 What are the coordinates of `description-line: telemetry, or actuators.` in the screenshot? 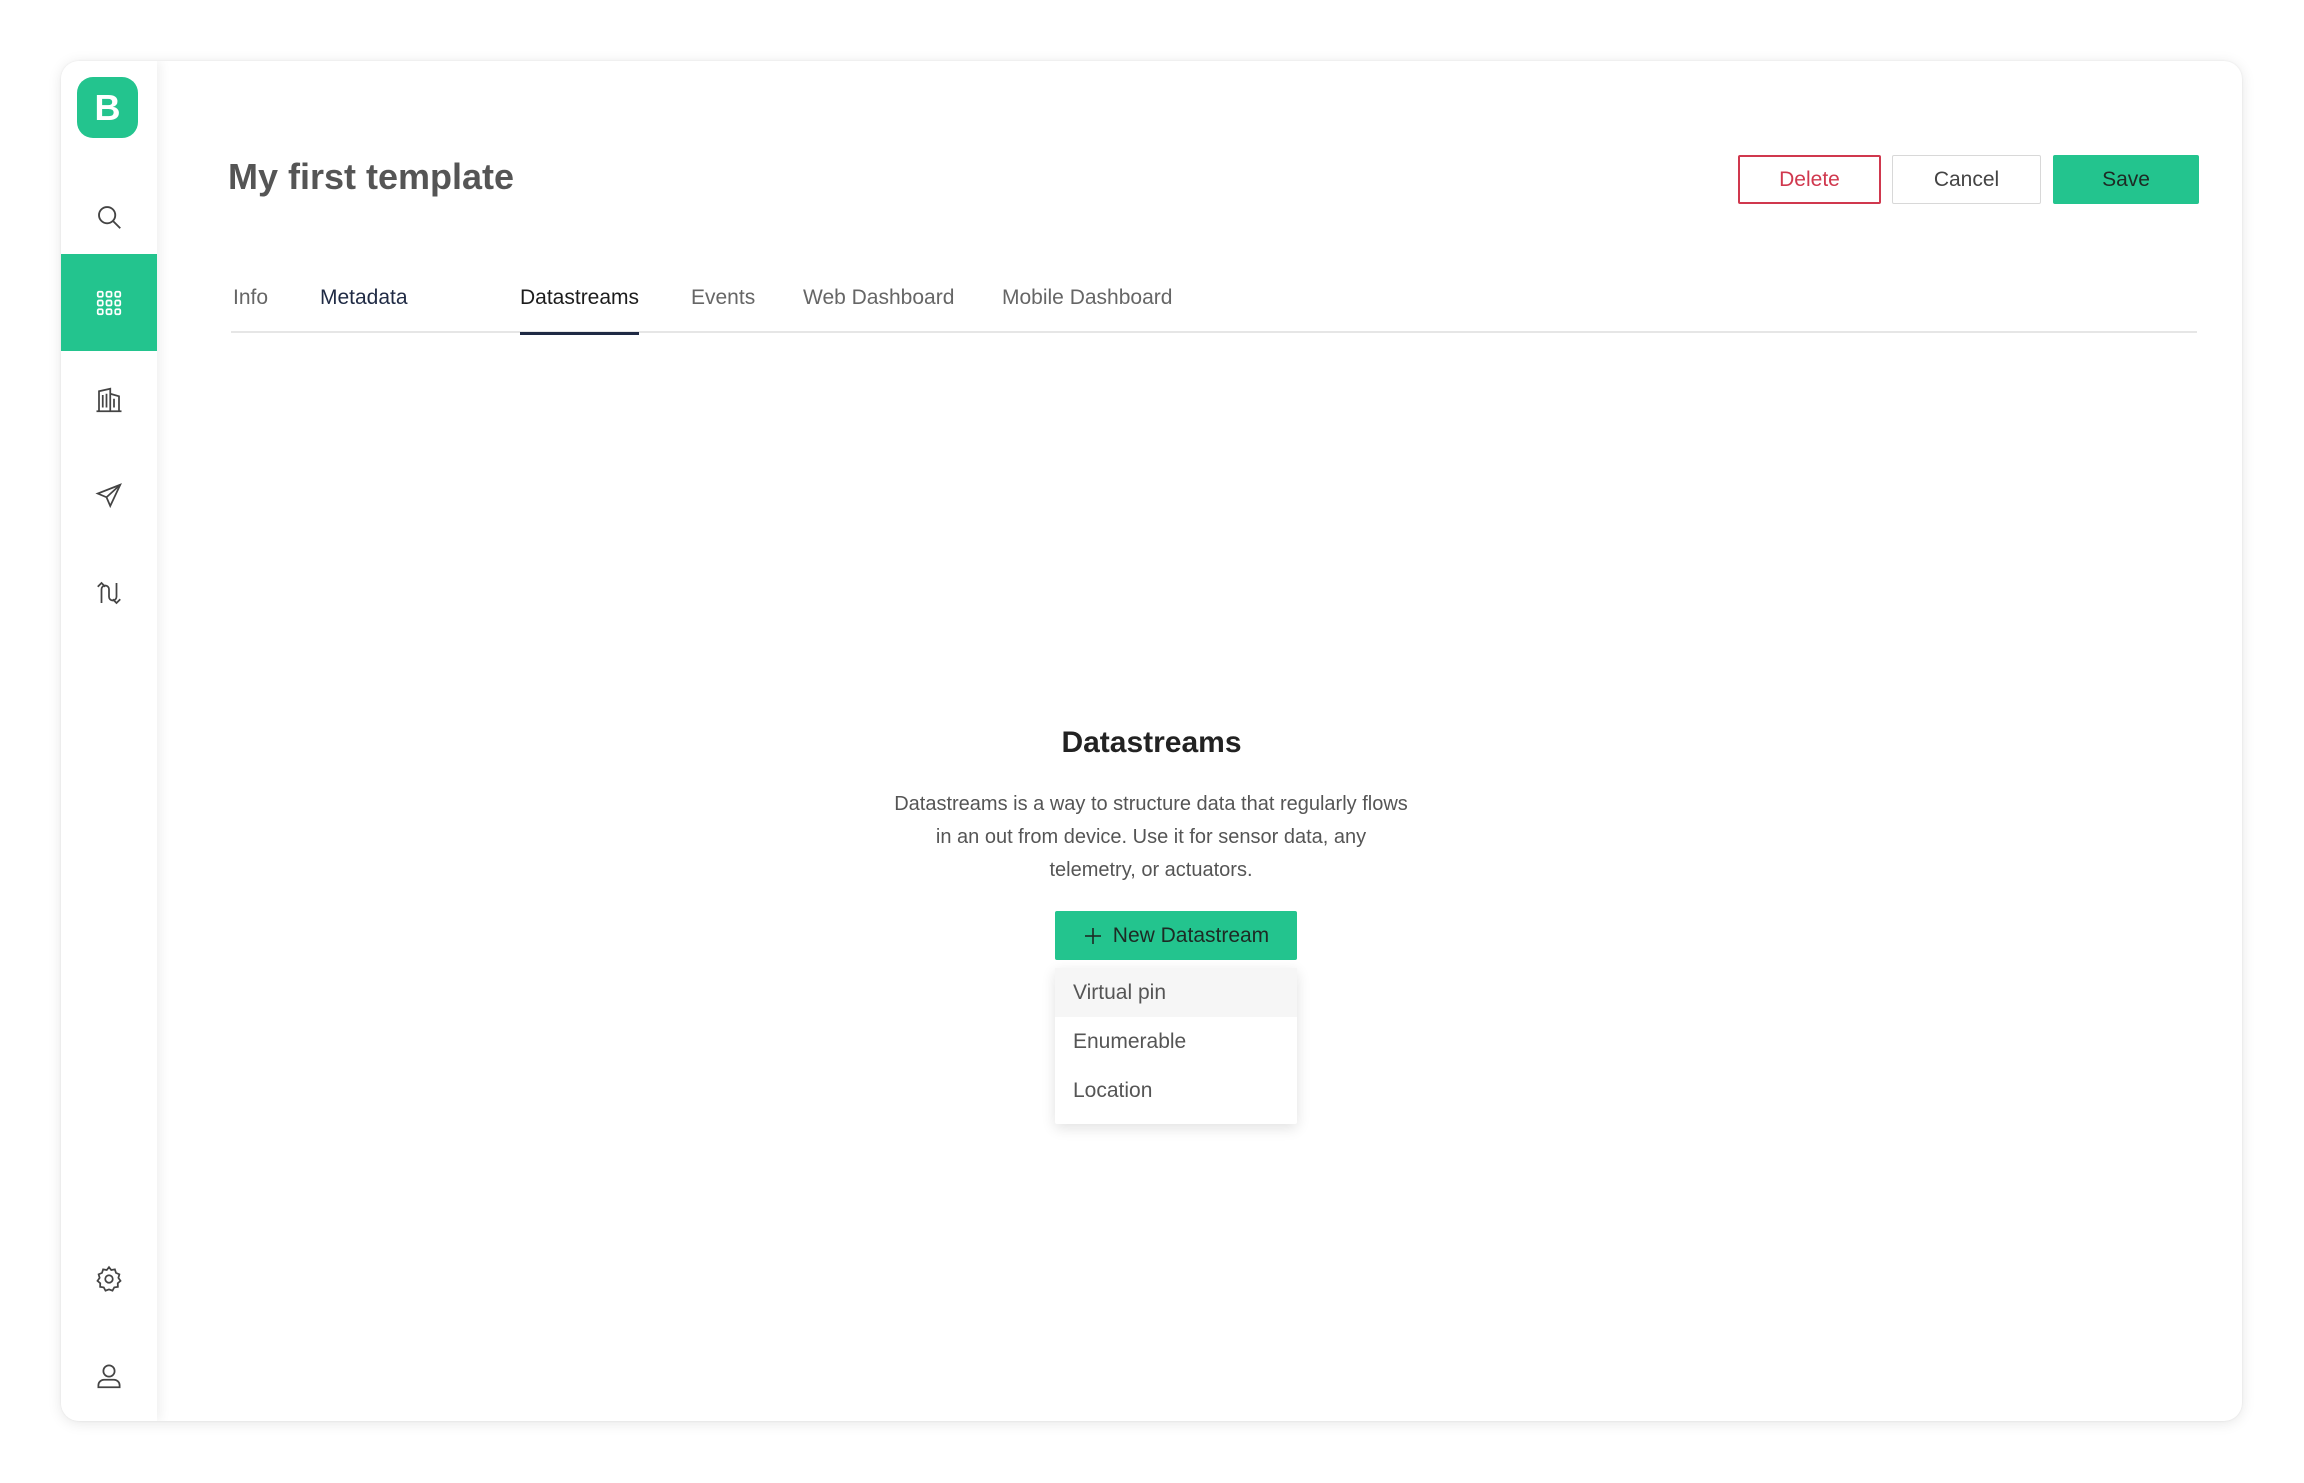 It's located at (1151, 870).